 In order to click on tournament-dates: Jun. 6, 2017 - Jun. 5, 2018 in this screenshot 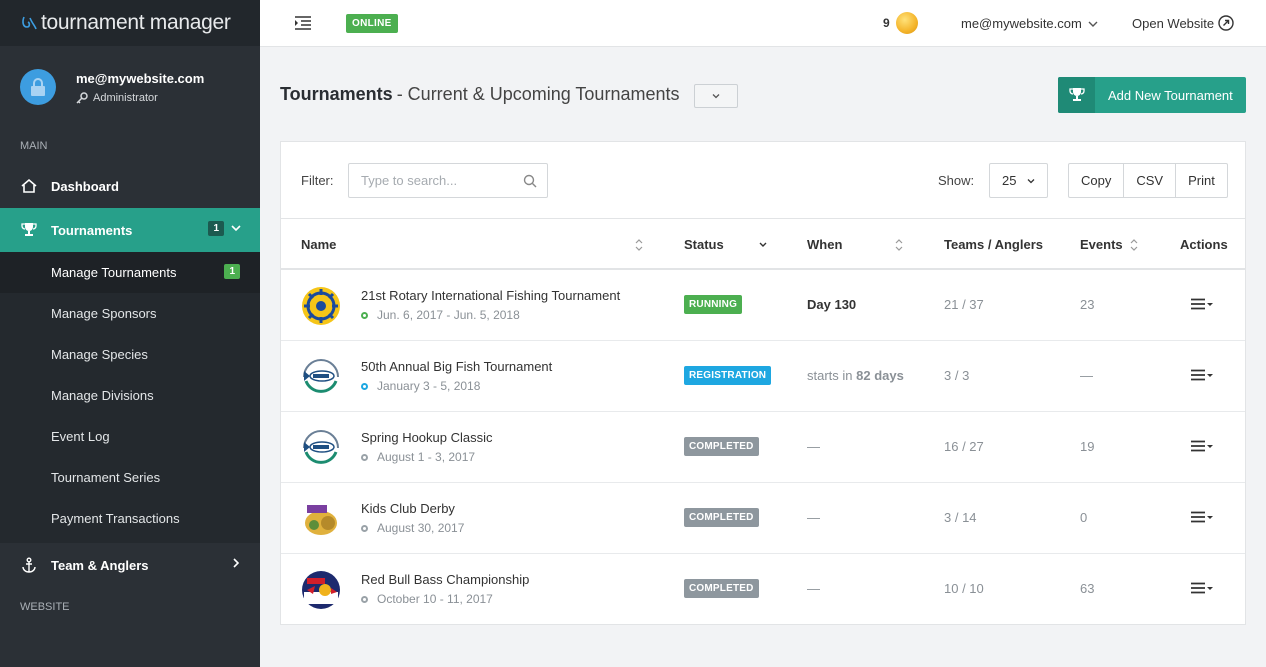, I will do `click(440, 315)`.